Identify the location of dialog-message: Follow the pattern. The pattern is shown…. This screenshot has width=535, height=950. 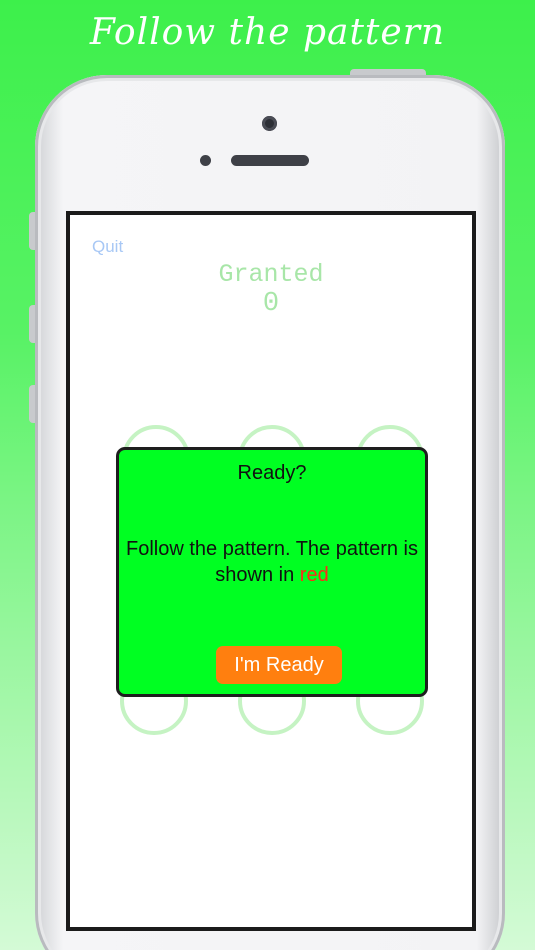
(272, 562).